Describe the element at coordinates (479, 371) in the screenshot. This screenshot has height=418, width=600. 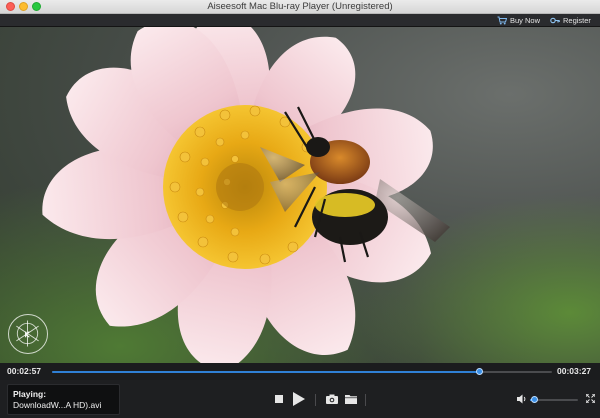
I see `seek-handle` at that location.